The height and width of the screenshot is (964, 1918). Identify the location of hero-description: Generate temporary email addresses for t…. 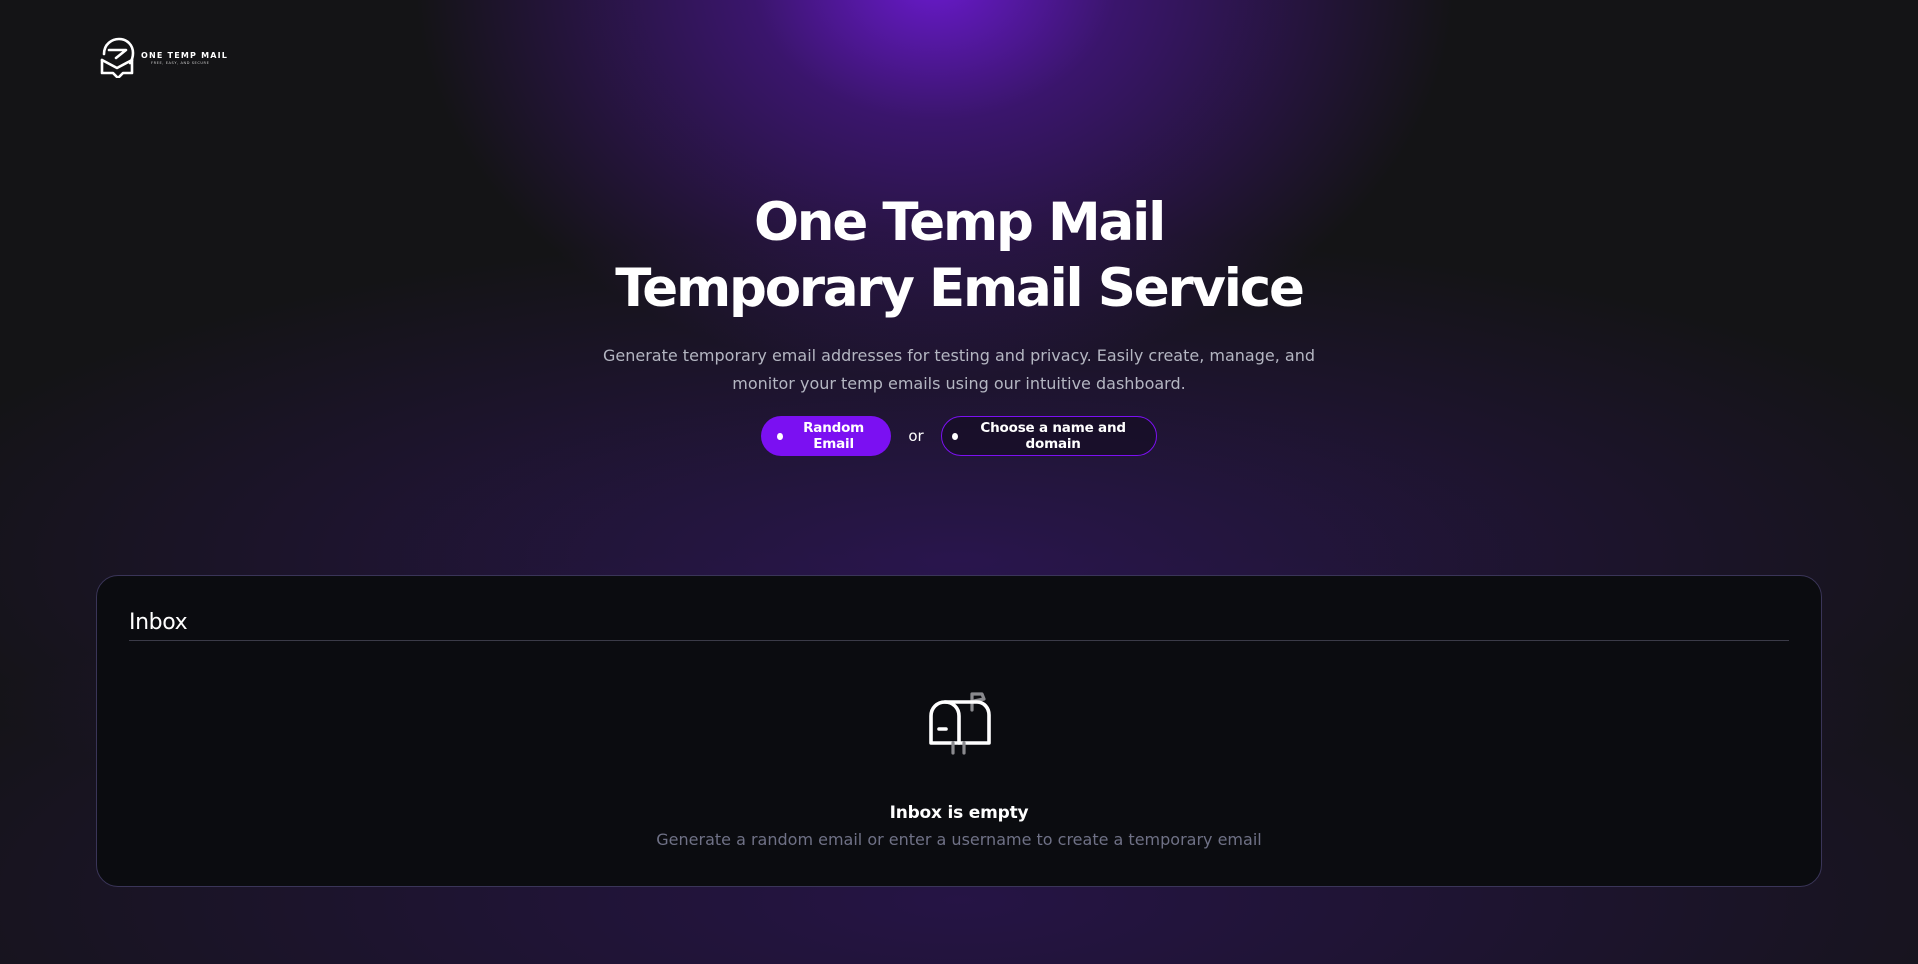
(958, 369).